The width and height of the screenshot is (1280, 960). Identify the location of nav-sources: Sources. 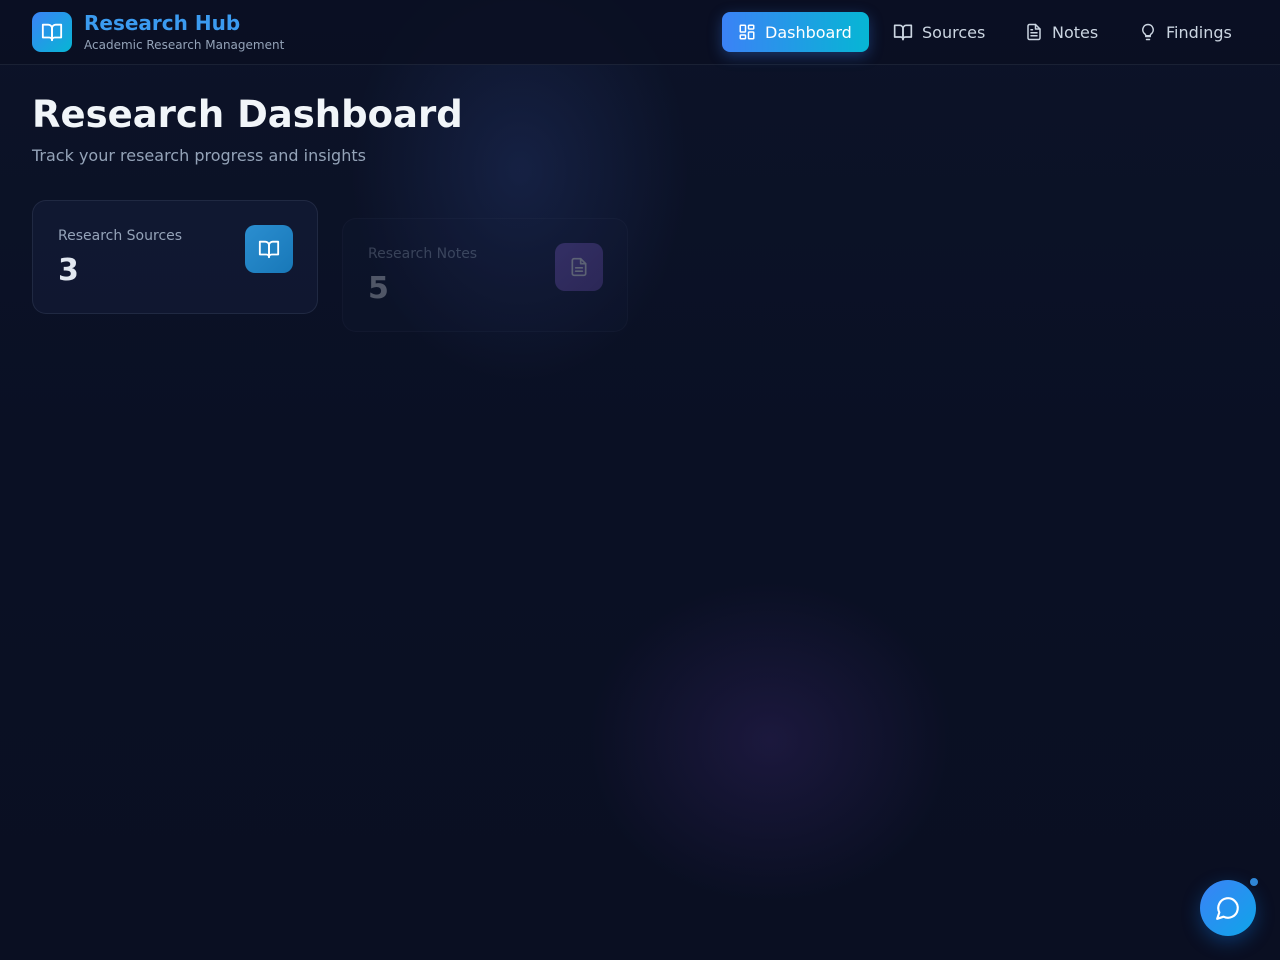
(939, 32).